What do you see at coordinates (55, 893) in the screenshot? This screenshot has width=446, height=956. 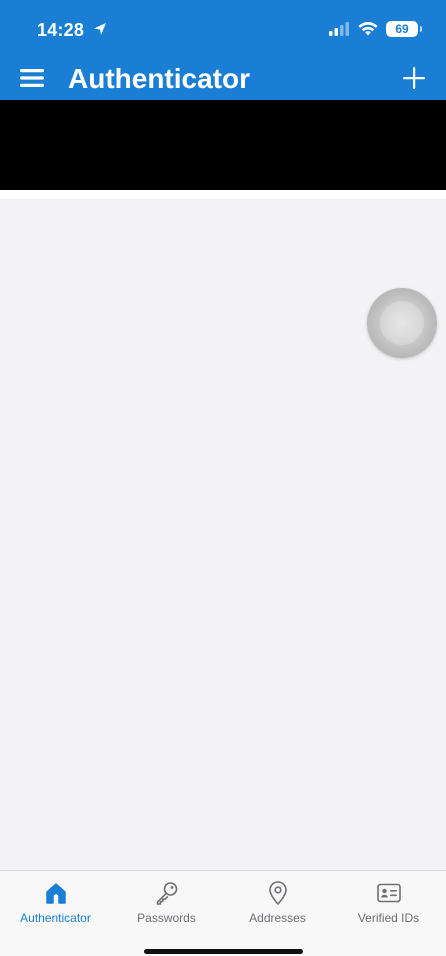 I see `home-icon` at bounding box center [55, 893].